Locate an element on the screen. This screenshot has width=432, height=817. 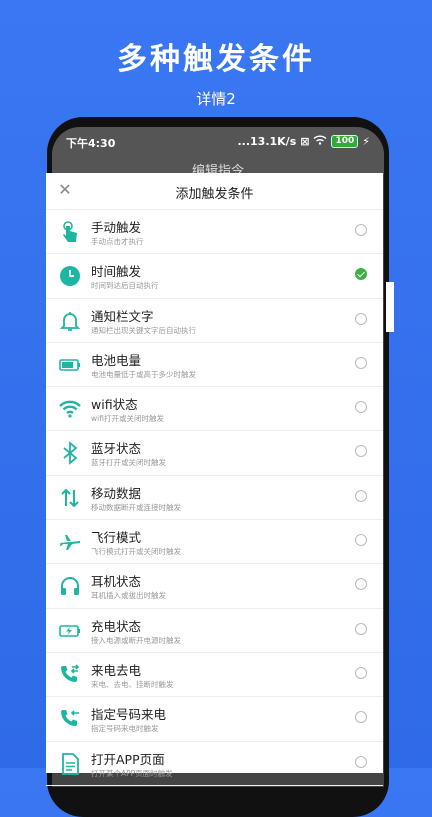
trigger-item-title: wifi状态 is located at coordinates (114, 405).